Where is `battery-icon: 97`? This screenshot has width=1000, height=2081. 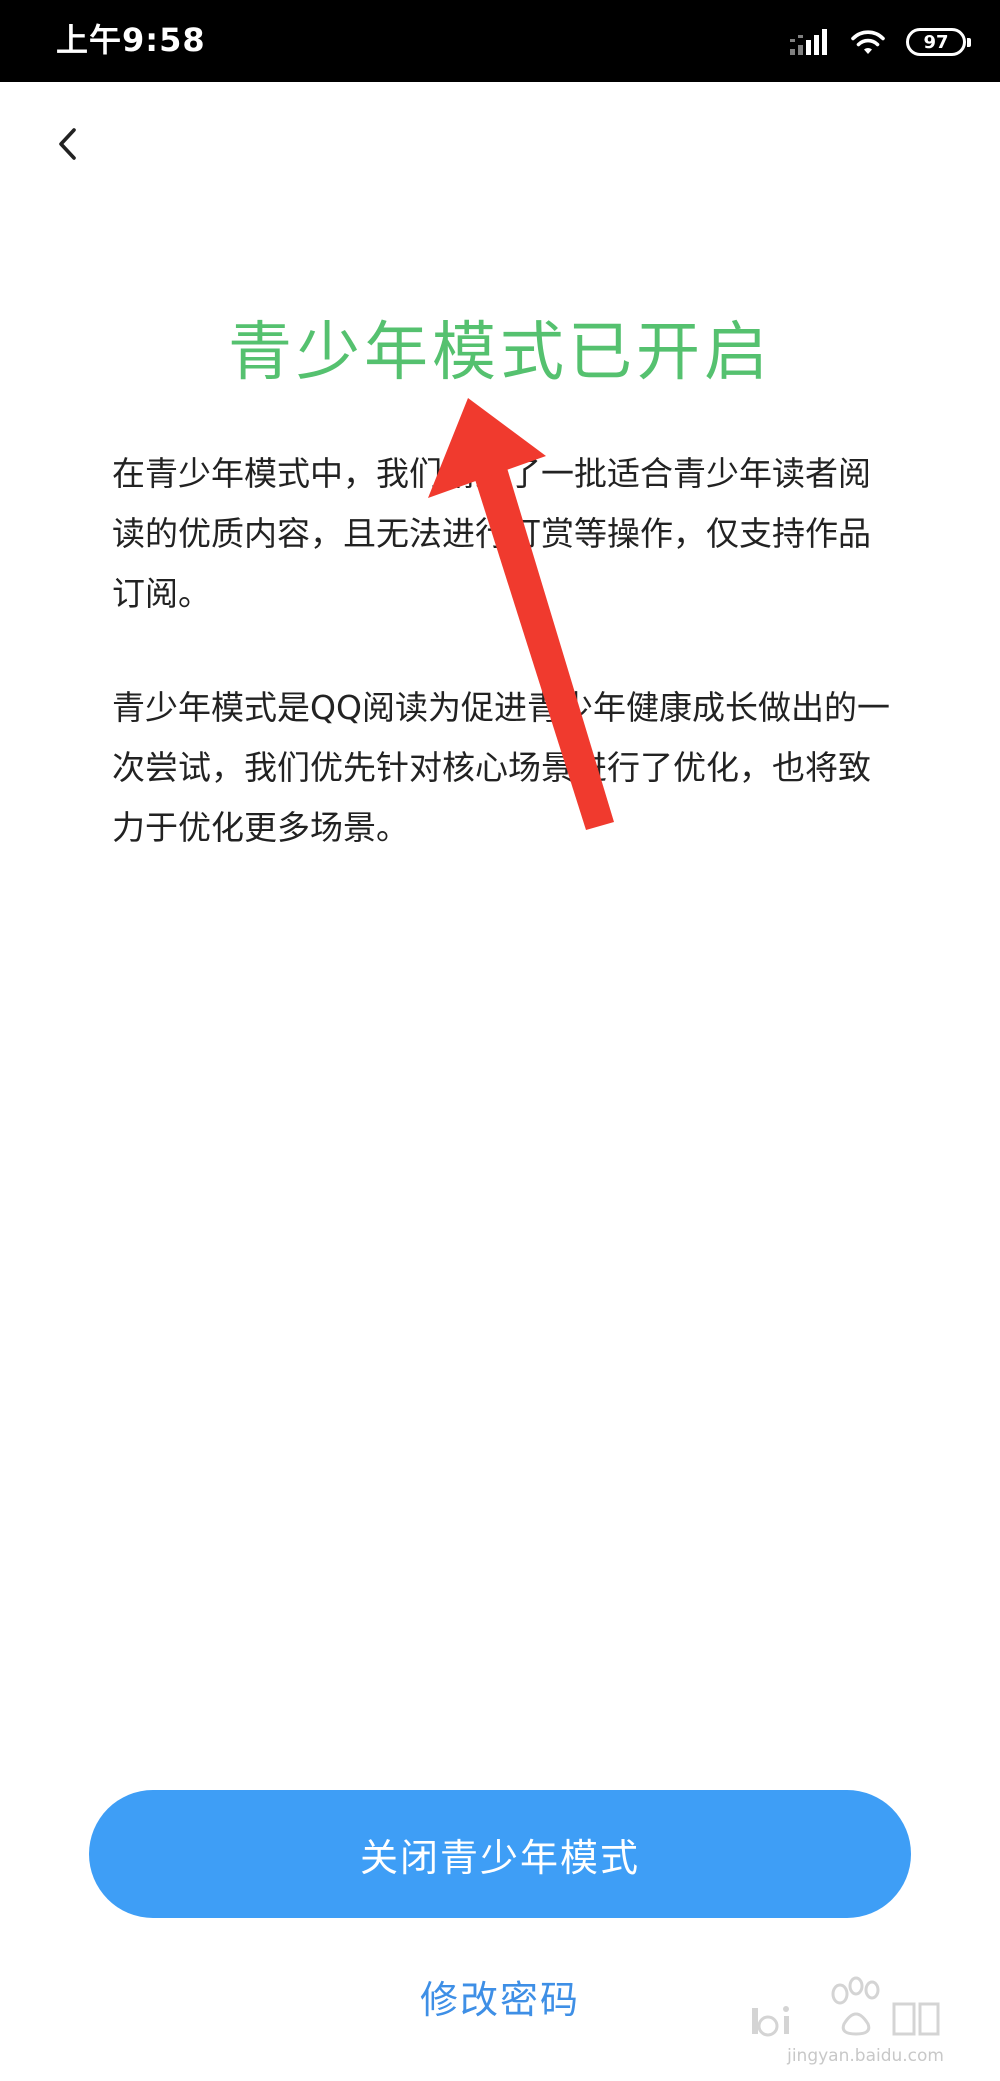
battery-icon: 97 is located at coordinates (938, 42).